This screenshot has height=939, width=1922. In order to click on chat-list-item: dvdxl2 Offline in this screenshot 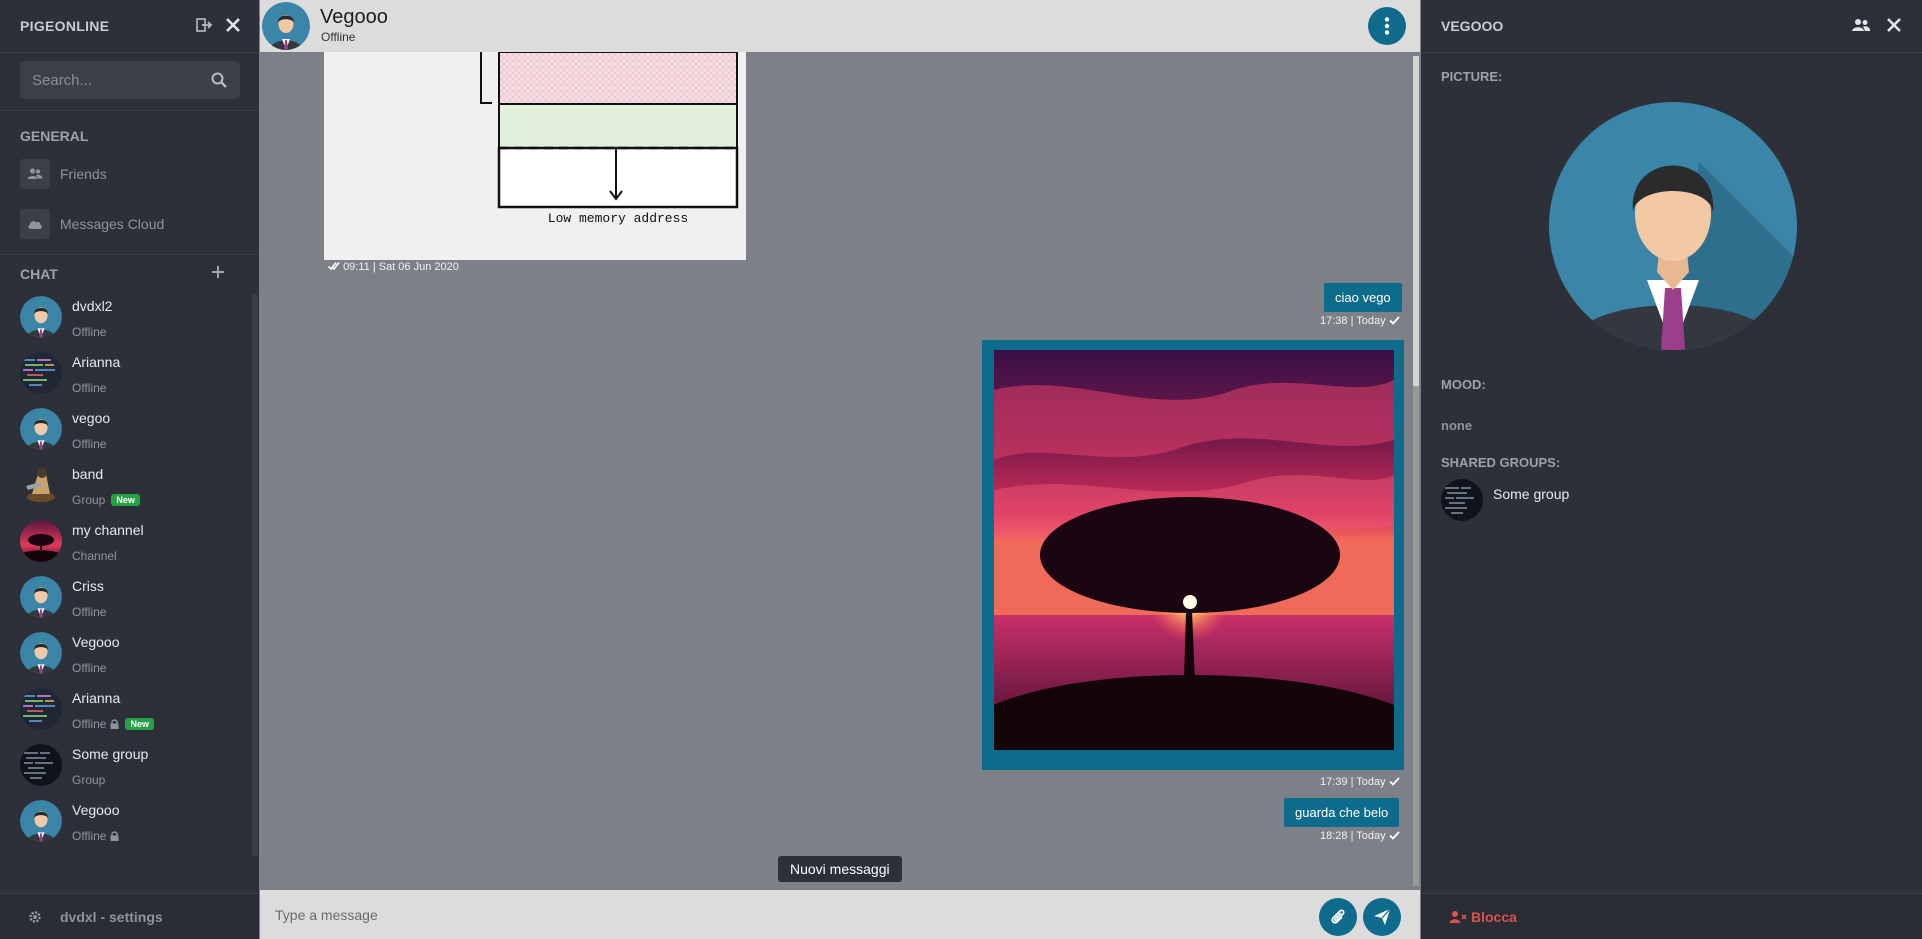, I will do `click(125, 318)`.